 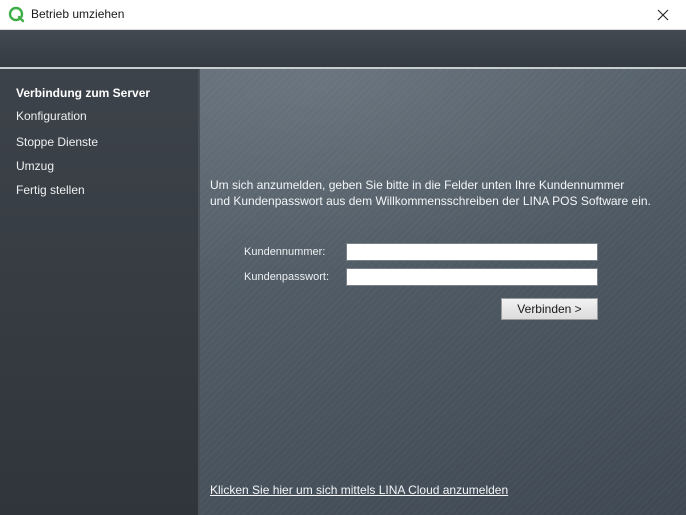 I want to click on customer-number-input, so click(x=472, y=252).